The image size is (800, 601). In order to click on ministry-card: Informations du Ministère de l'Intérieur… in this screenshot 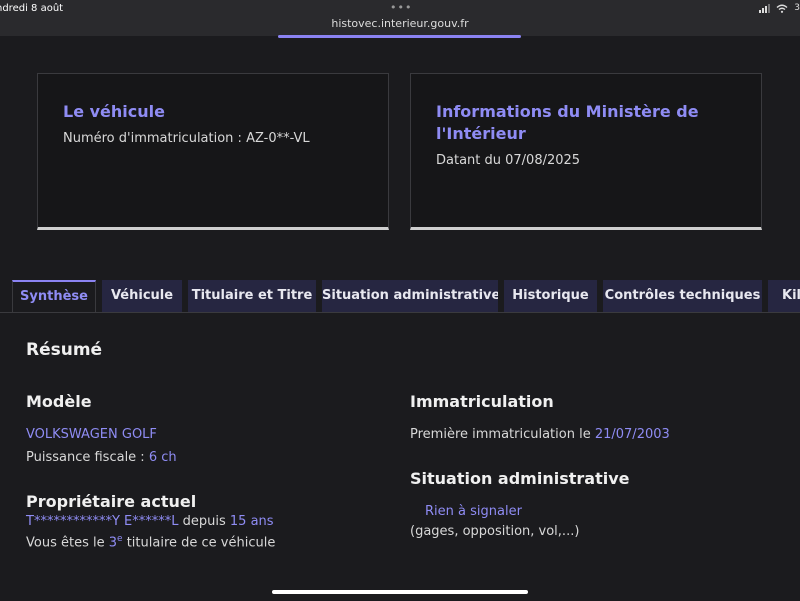, I will do `click(586, 151)`.